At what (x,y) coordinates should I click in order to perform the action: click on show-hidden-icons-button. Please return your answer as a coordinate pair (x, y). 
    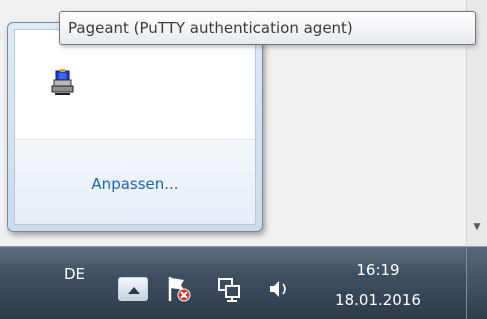
    Looking at the image, I should click on (133, 289).